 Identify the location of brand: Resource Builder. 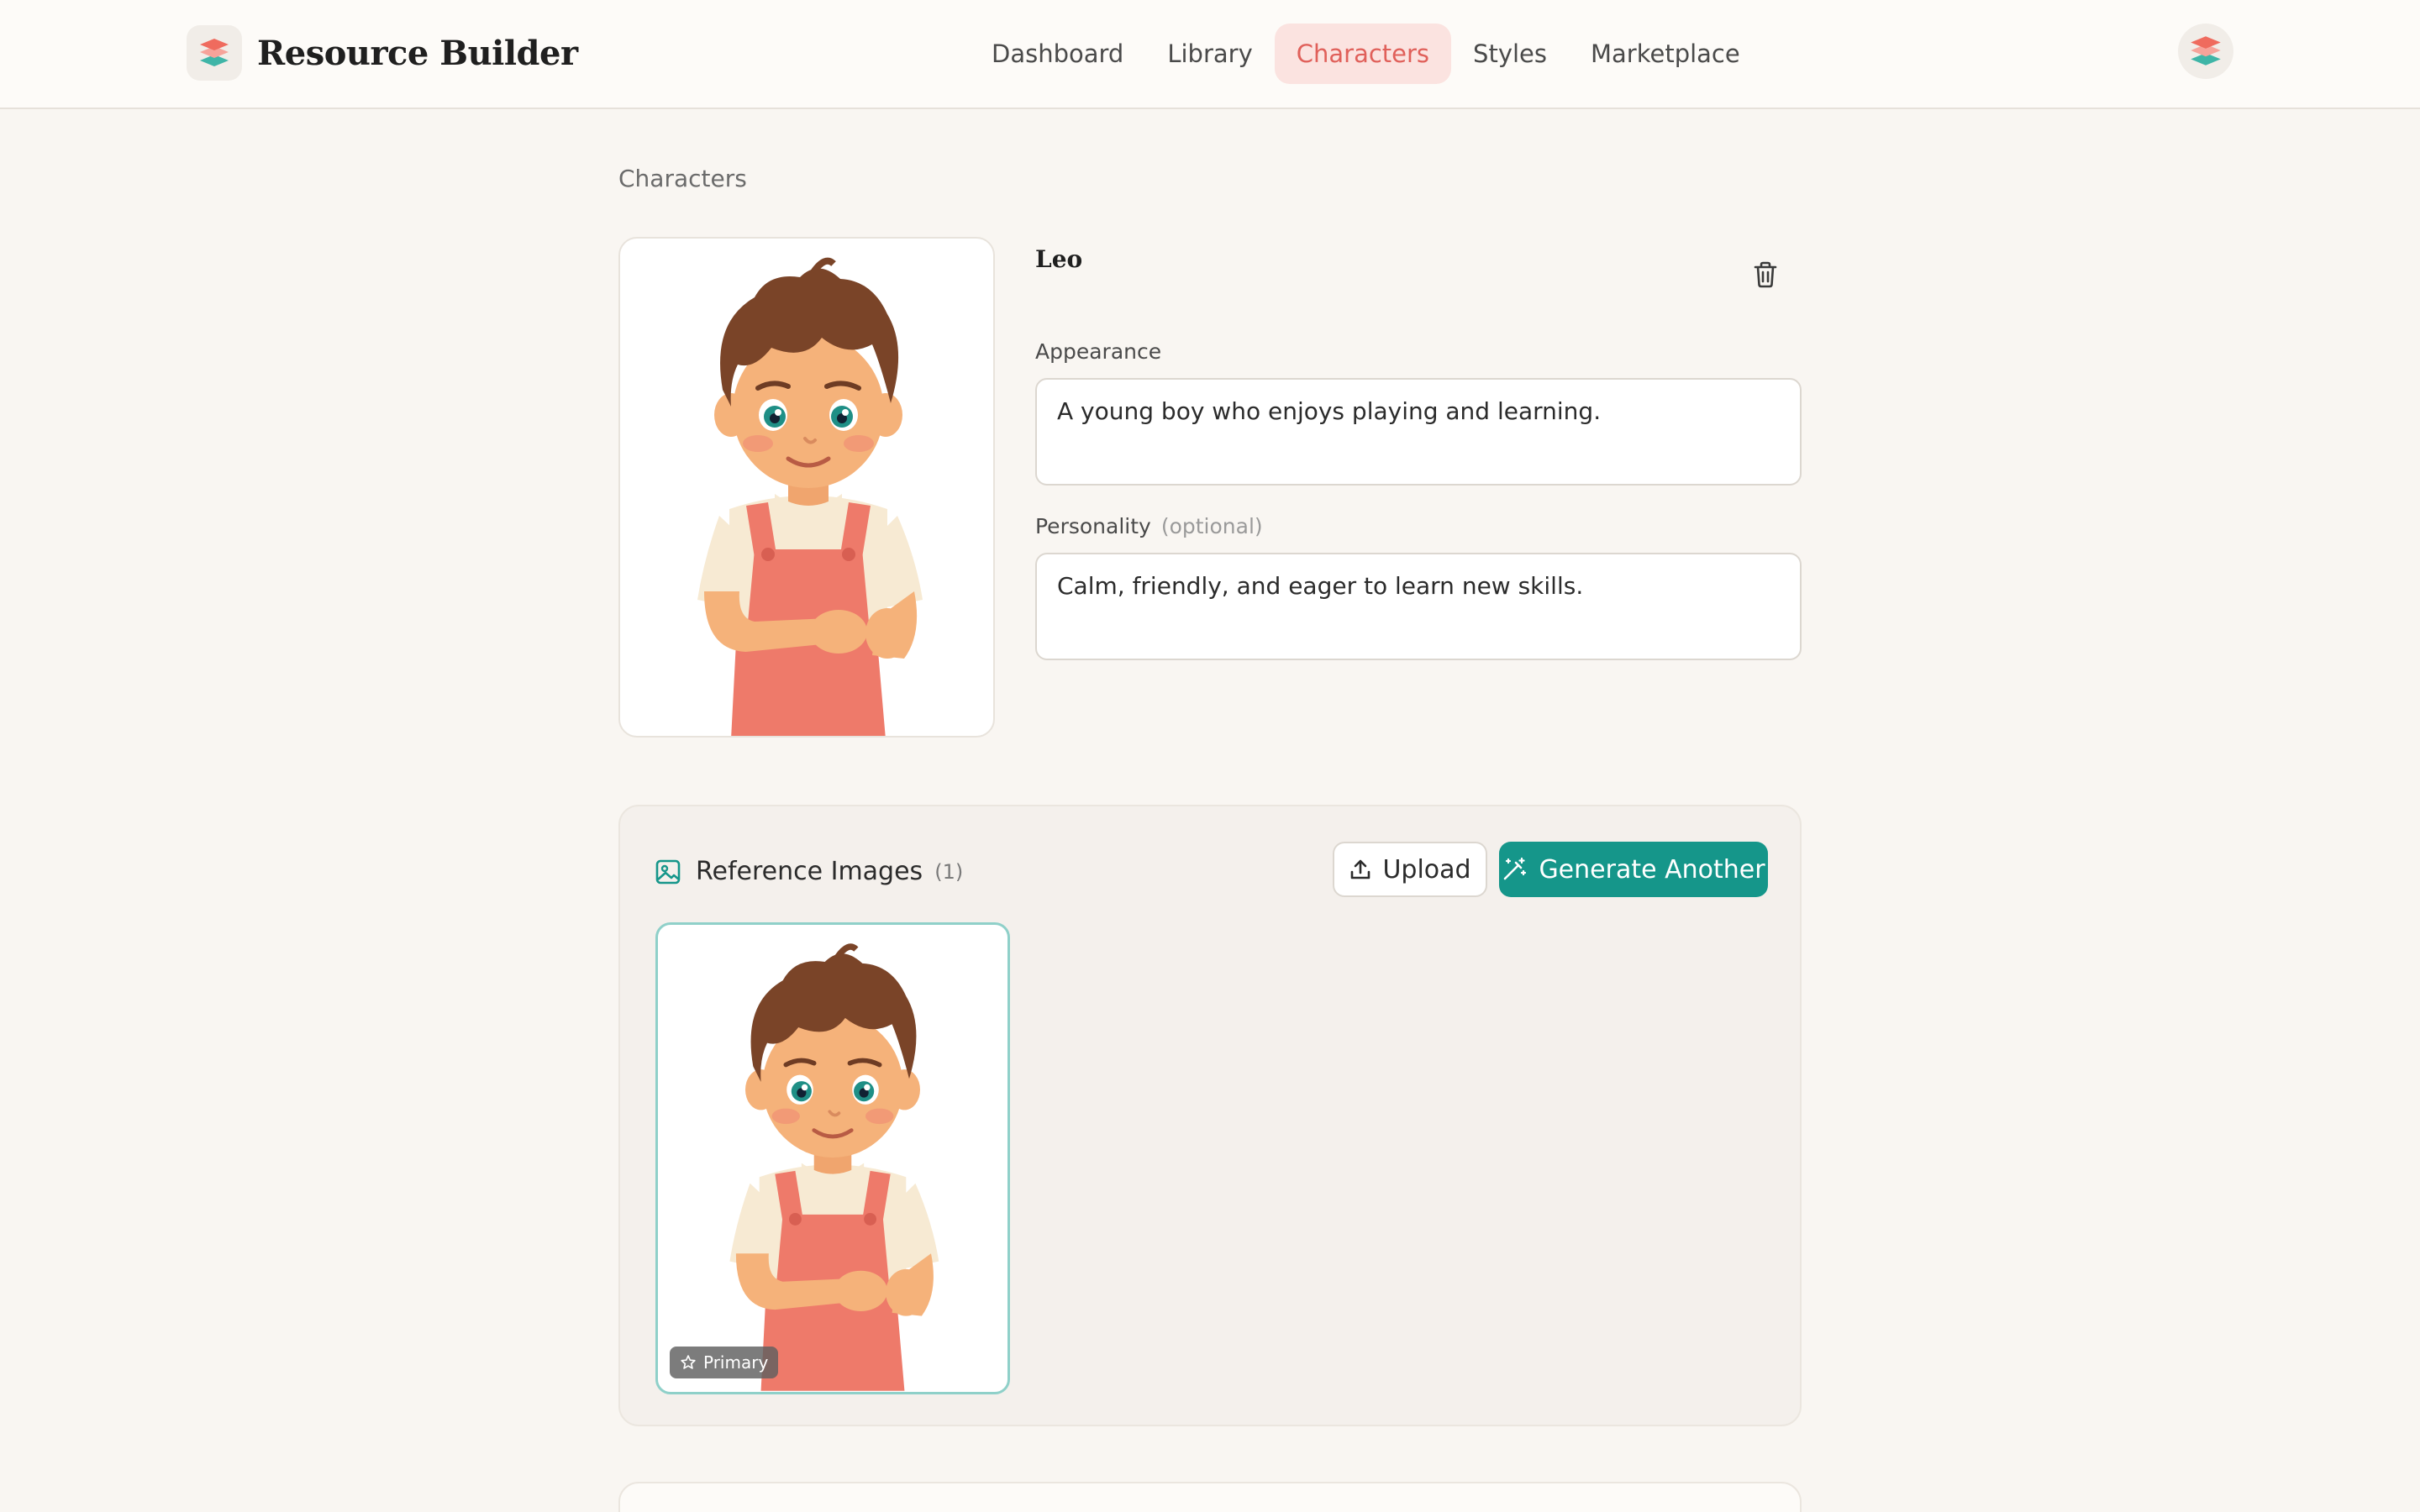
(382, 53).